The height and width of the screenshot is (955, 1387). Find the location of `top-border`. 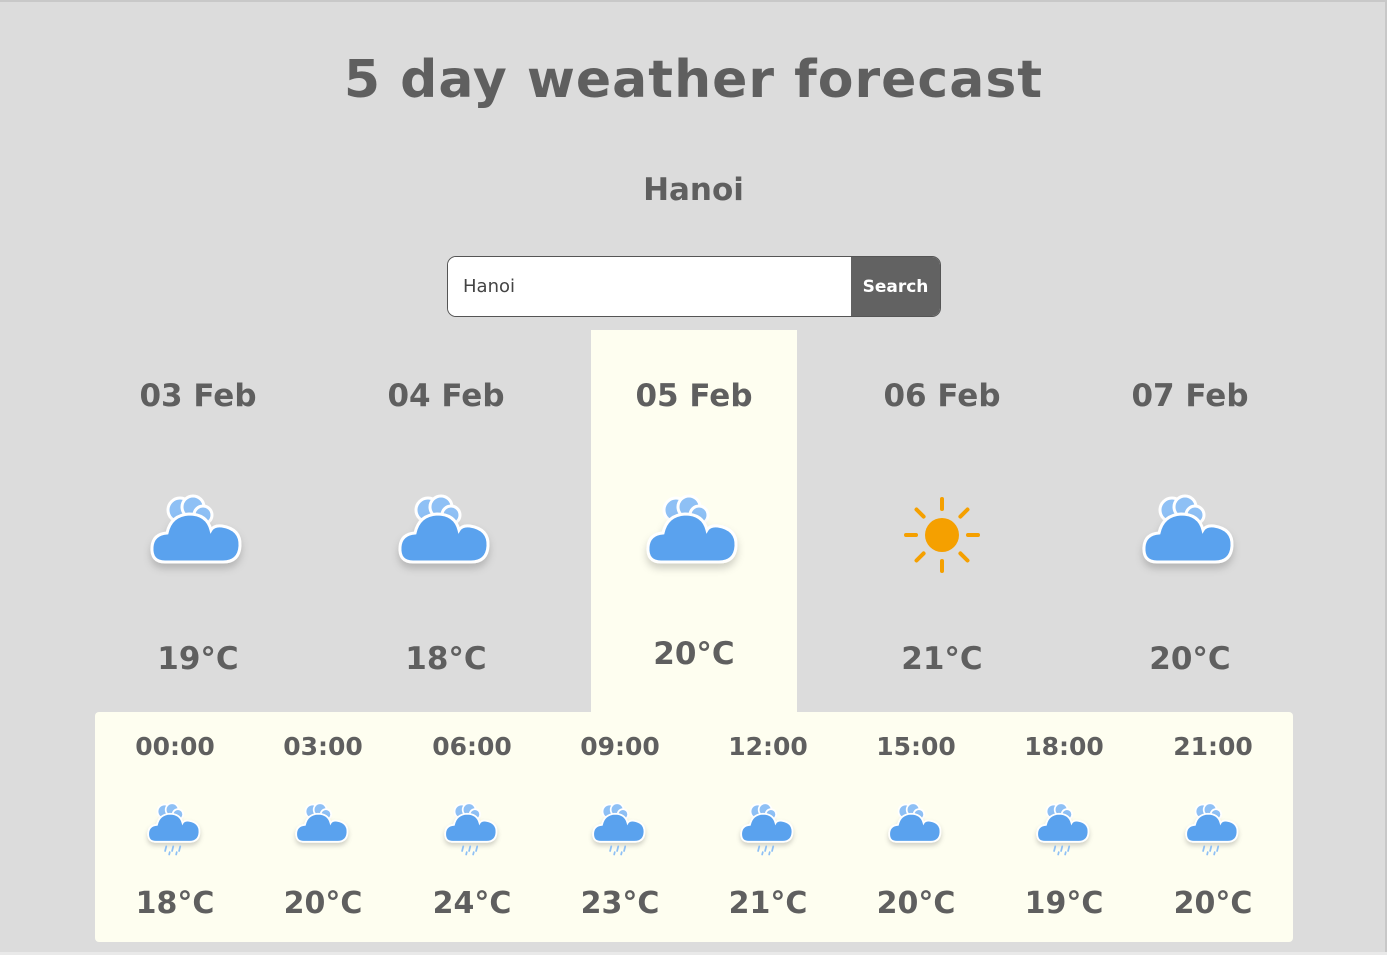

top-border is located at coordinates (693, 1).